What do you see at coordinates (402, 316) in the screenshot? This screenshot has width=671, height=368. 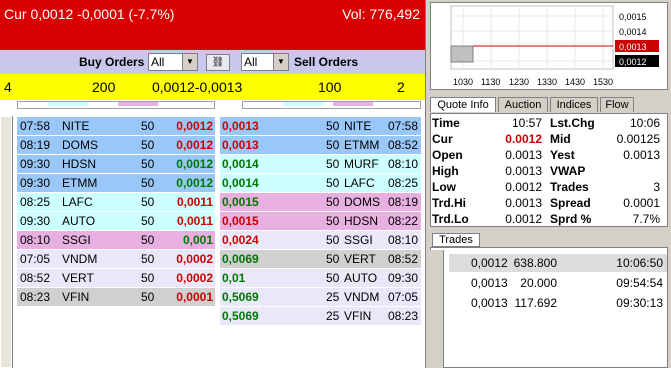 I see `order-time: 08:23` at bounding box center [402, 316].